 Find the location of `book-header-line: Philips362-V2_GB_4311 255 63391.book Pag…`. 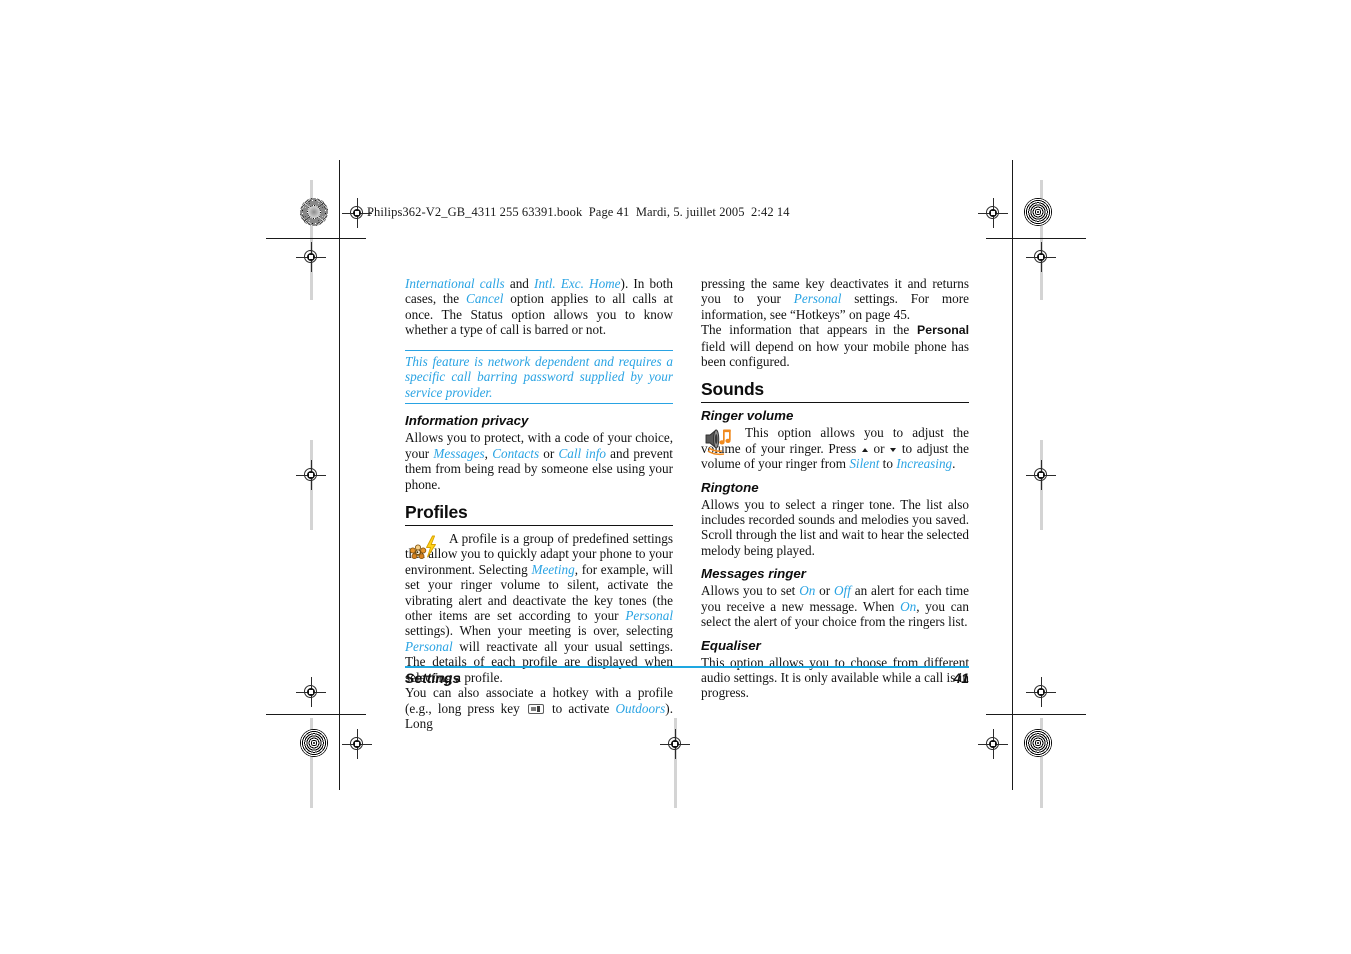

book-header-line: Philips362-V2_GB_4311 255 63391.book Pag… is located at coordinates (578, 212).